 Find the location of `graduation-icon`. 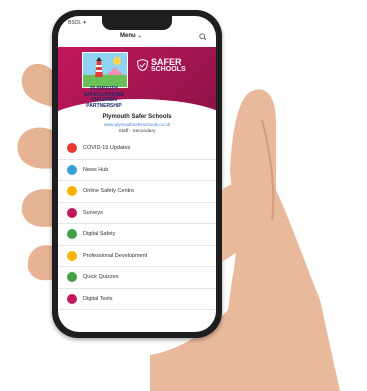

graduation-icon is located at coordinates (72, 255).